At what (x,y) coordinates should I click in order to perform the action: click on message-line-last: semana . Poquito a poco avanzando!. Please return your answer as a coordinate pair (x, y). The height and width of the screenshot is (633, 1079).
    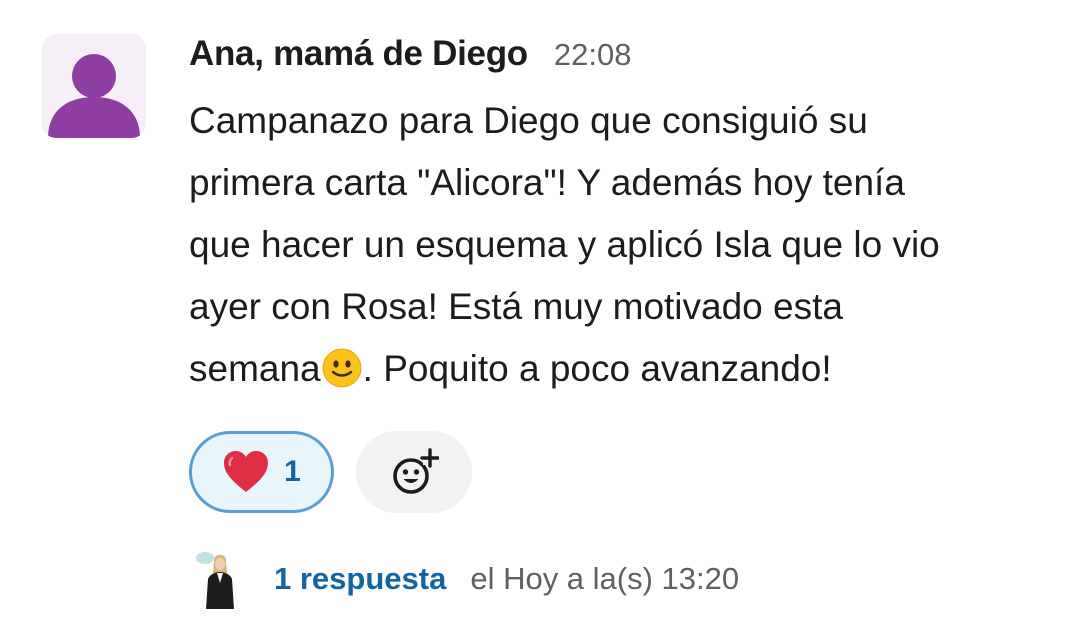
    Looking at the image, I should click on (619, 369).